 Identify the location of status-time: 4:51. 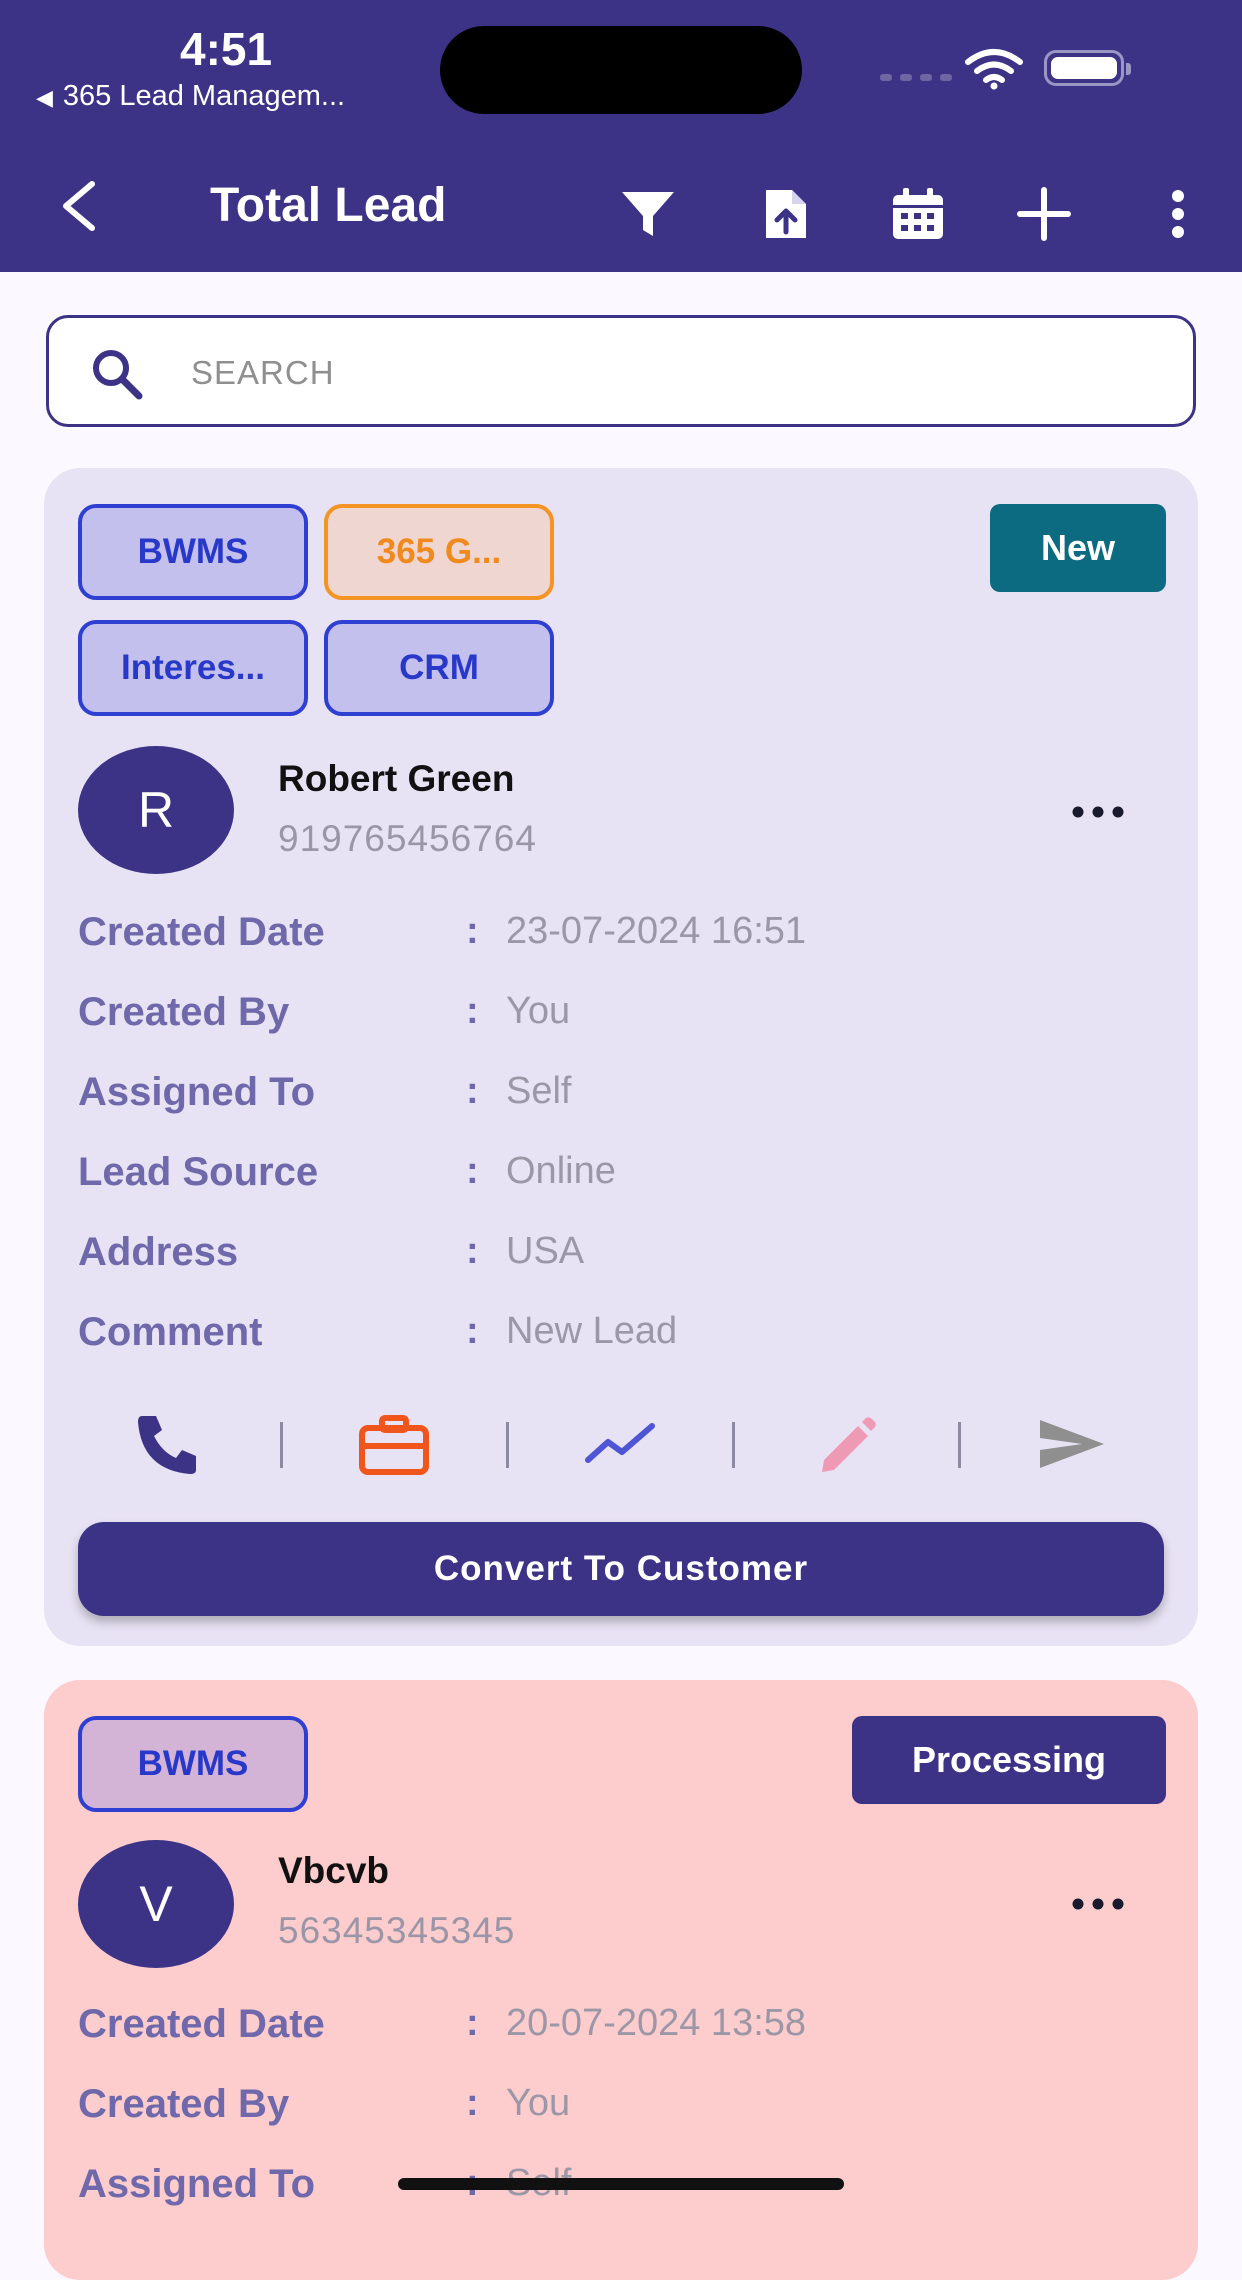
(226, 49).